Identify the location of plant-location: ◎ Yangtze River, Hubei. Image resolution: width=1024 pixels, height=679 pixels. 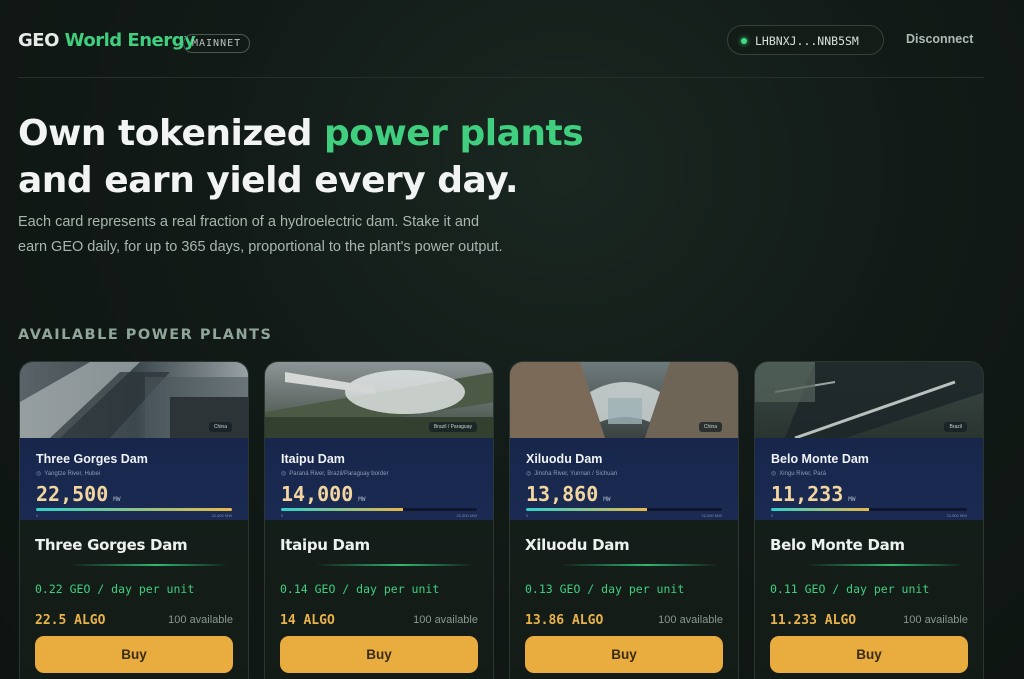
(68, 473).